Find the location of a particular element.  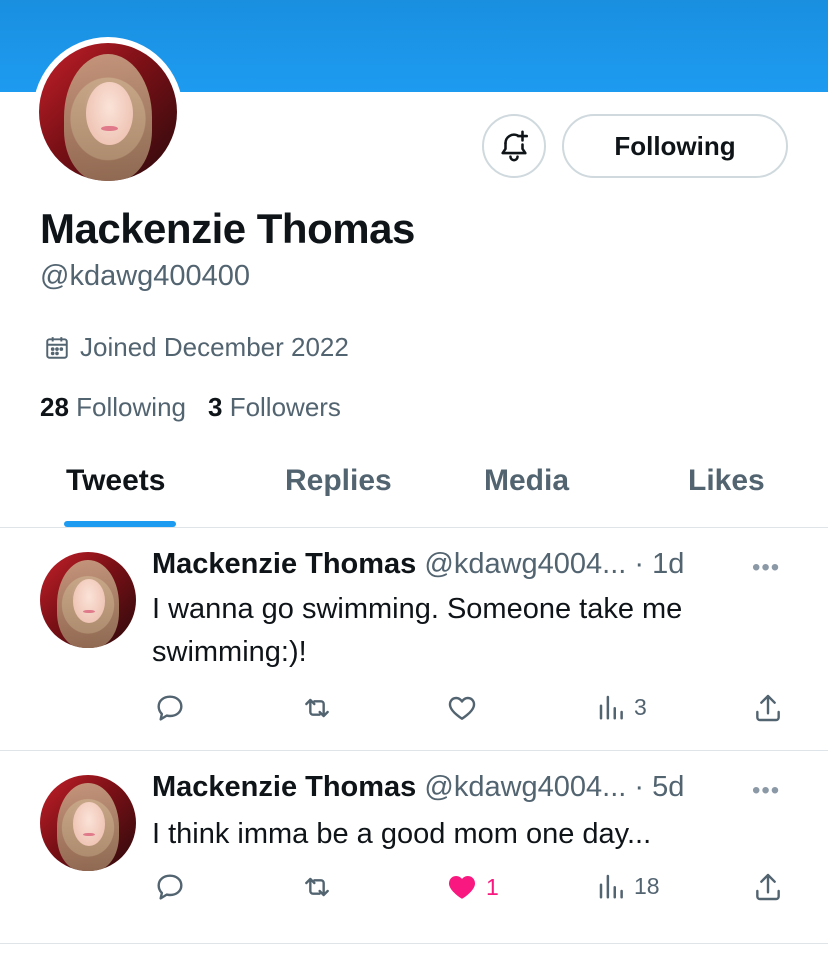

active-tab-indicator is located at coordinates (120, 524).